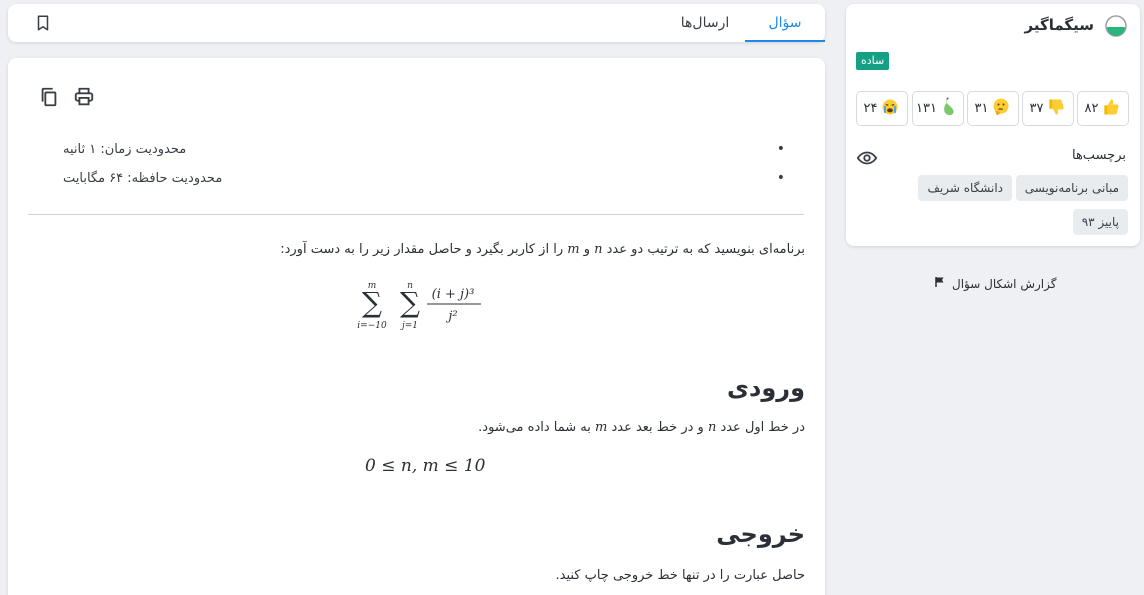 The height and width of the screenshot is (595, 1144). Describe the element at coordinates (372, 302) in the screenshot. I see `outer-sigma: ∑` at that location.